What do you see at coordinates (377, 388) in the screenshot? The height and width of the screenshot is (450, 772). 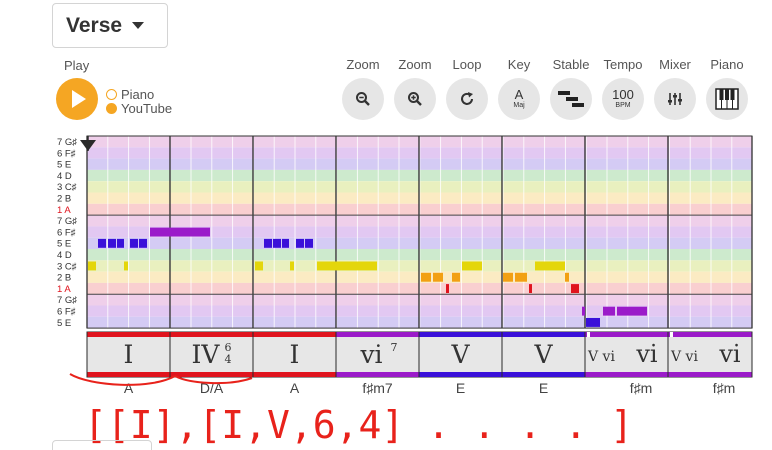 I see `chord-name: f♯m7` at bounding box center [377, 388].